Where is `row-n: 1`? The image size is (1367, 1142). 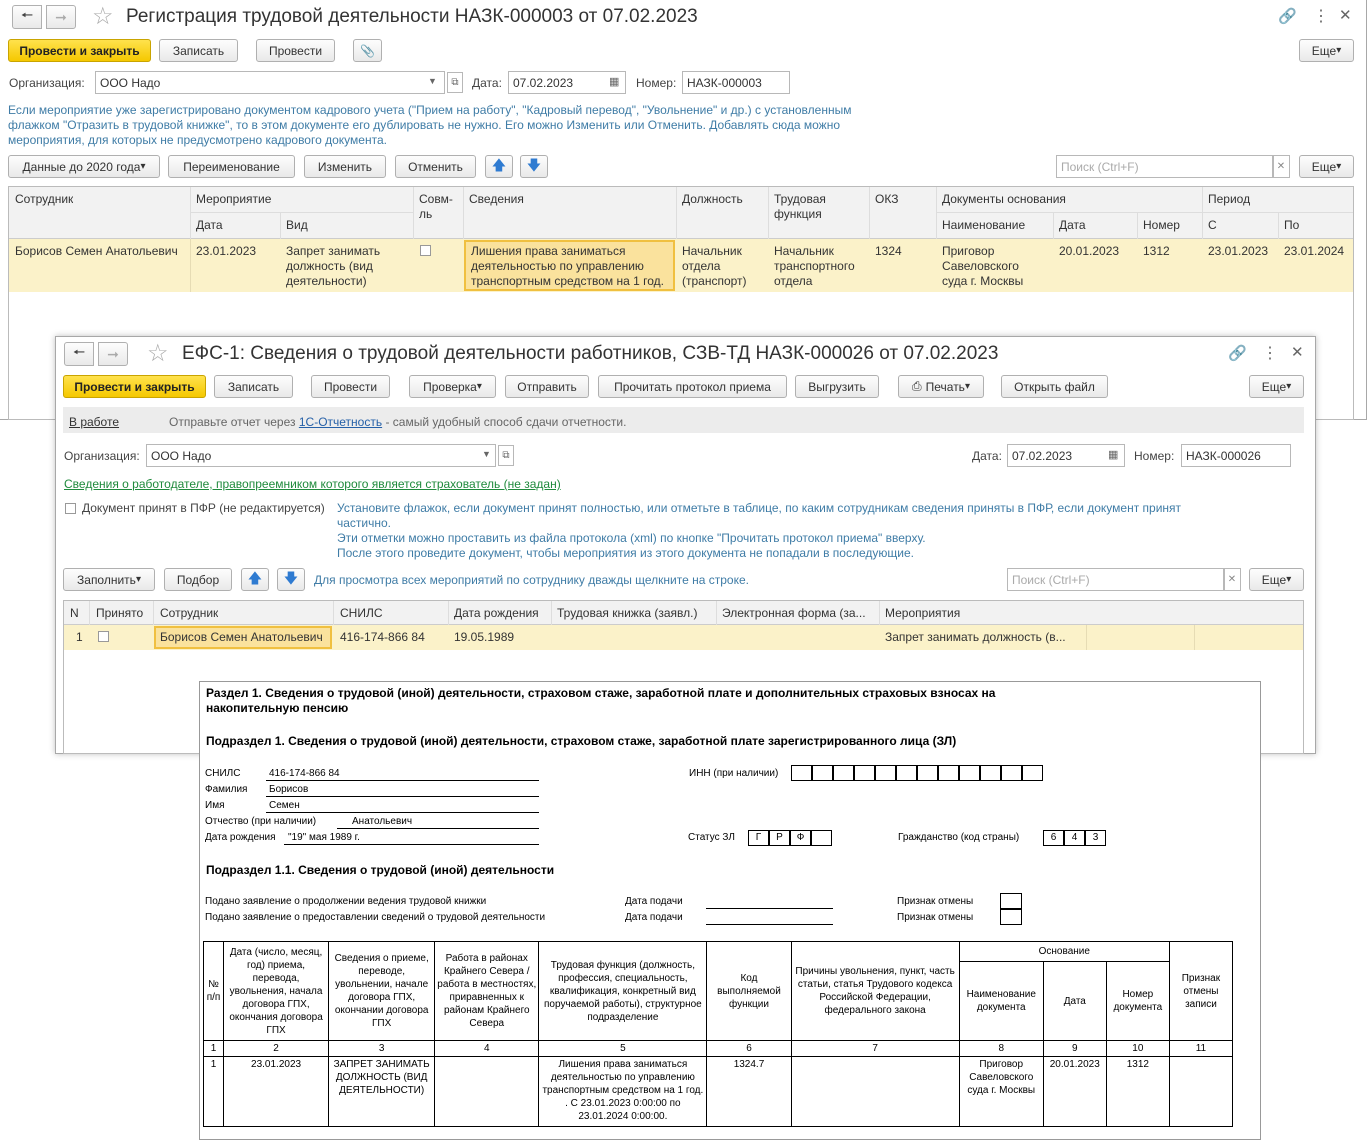 row-n: 1 is located at coordinates (213, 1091).